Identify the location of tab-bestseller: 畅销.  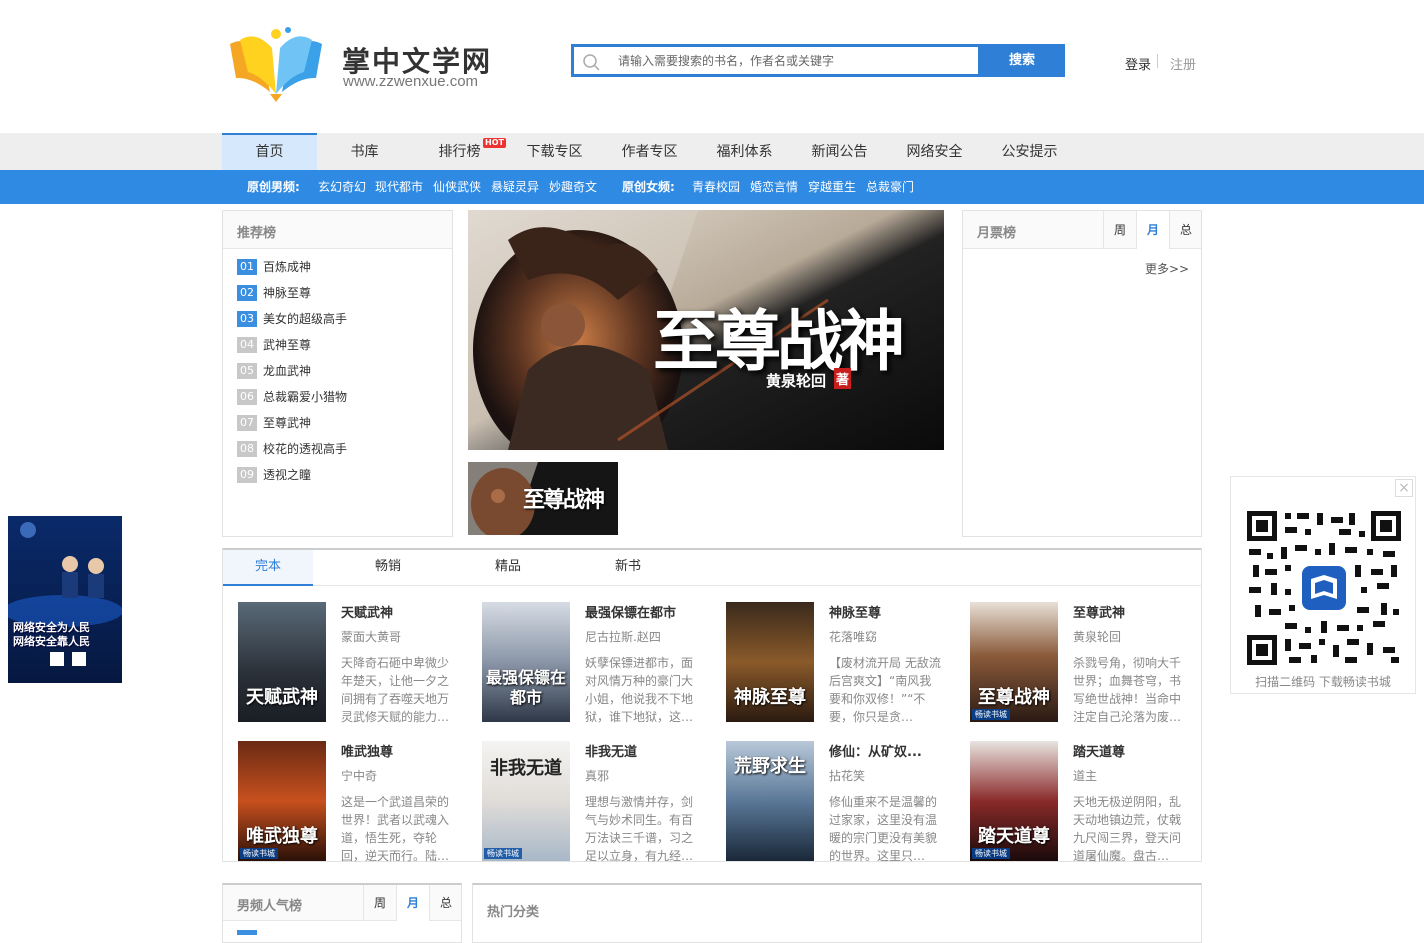
(388, 568).